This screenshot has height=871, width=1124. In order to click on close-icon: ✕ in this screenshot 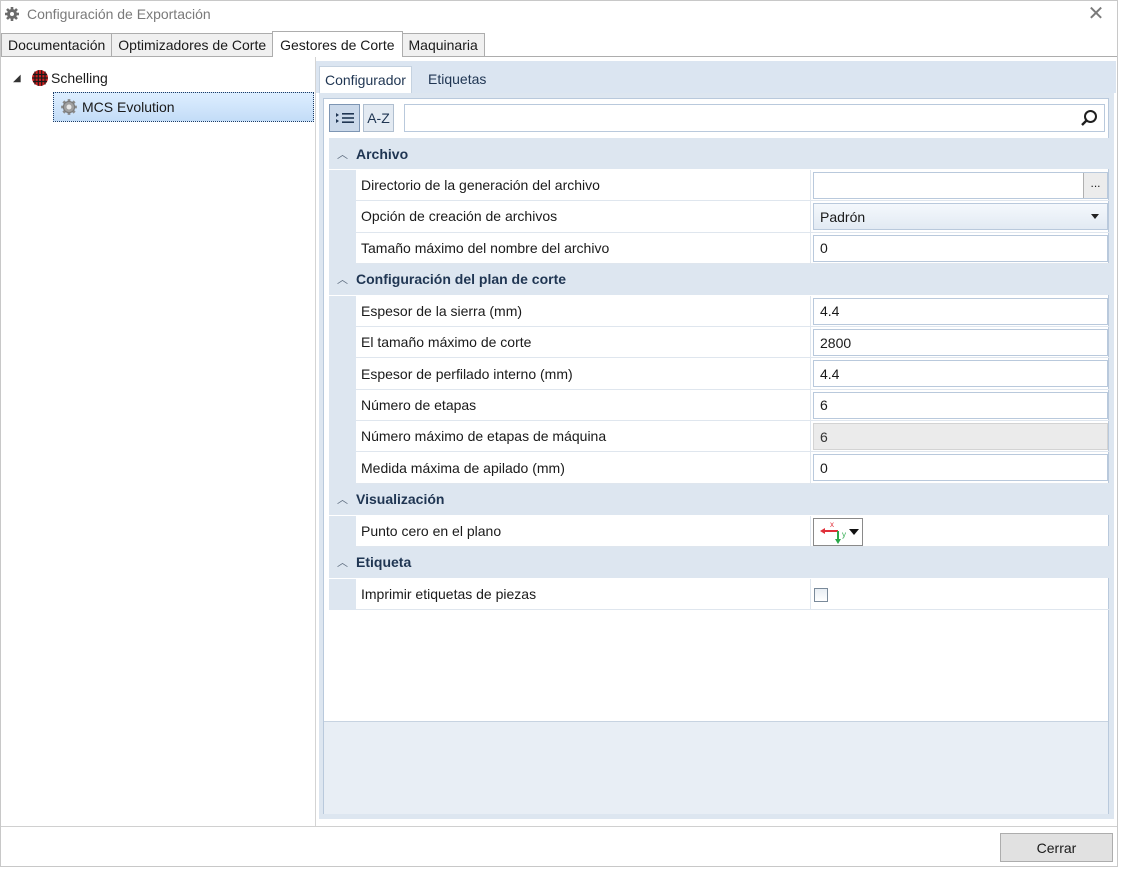, I will do `click(1096, 14)`.